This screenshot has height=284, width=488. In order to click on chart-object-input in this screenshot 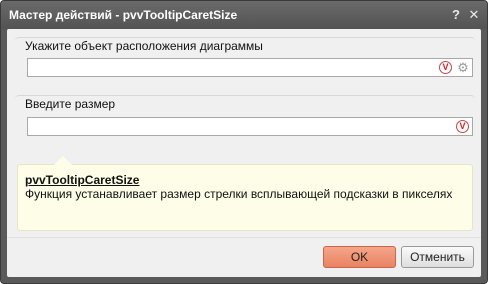, I will do `click(232, 67)`.